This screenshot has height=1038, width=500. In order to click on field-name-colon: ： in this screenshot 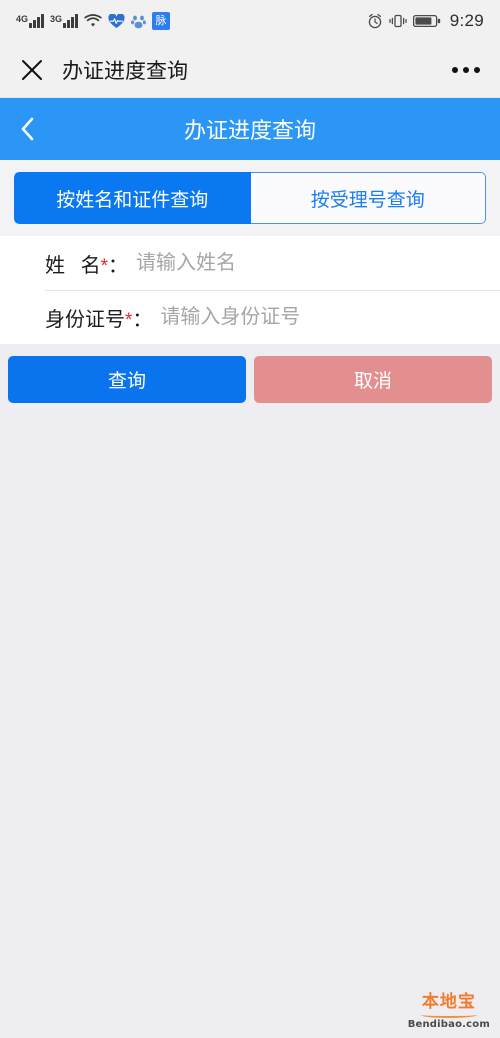, I will do `click(118, 265)`.